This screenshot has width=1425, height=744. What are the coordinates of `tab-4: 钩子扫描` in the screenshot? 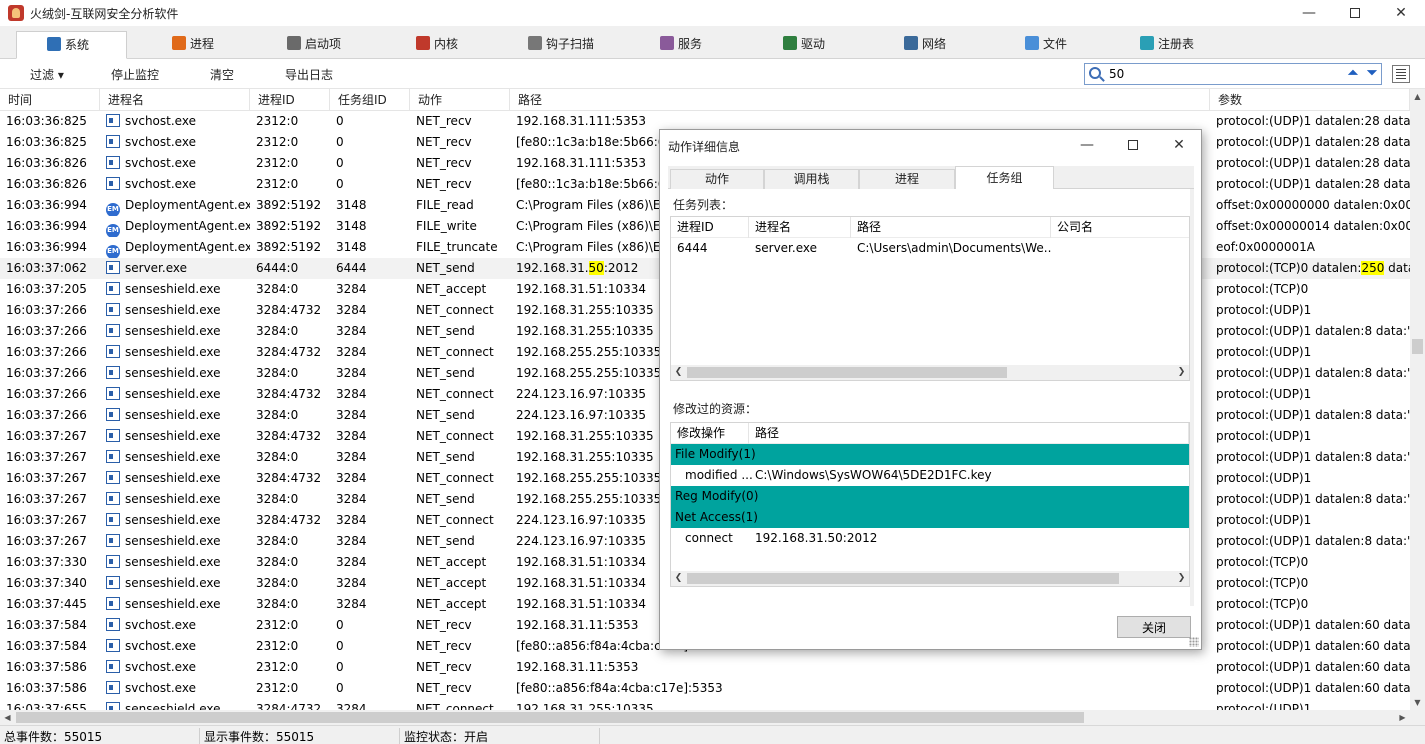 It's located at (561, 45).